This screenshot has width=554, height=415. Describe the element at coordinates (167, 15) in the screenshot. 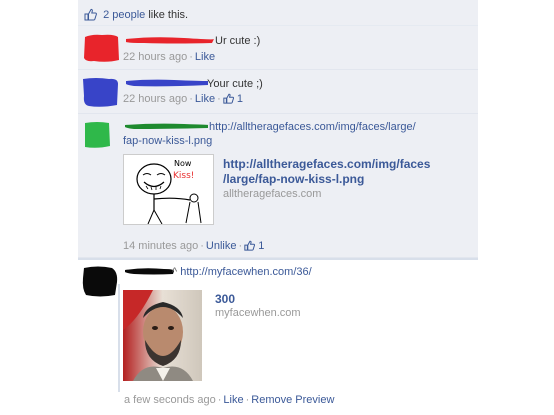

I see `likes-text: like this.` at that location.